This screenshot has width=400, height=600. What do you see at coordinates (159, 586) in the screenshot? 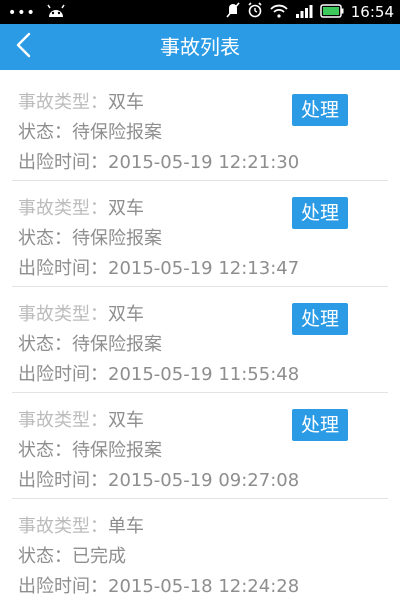
I see `accident-time: 出险时间：2015-05-18 12:24:28` at bounding box center [159, 586].